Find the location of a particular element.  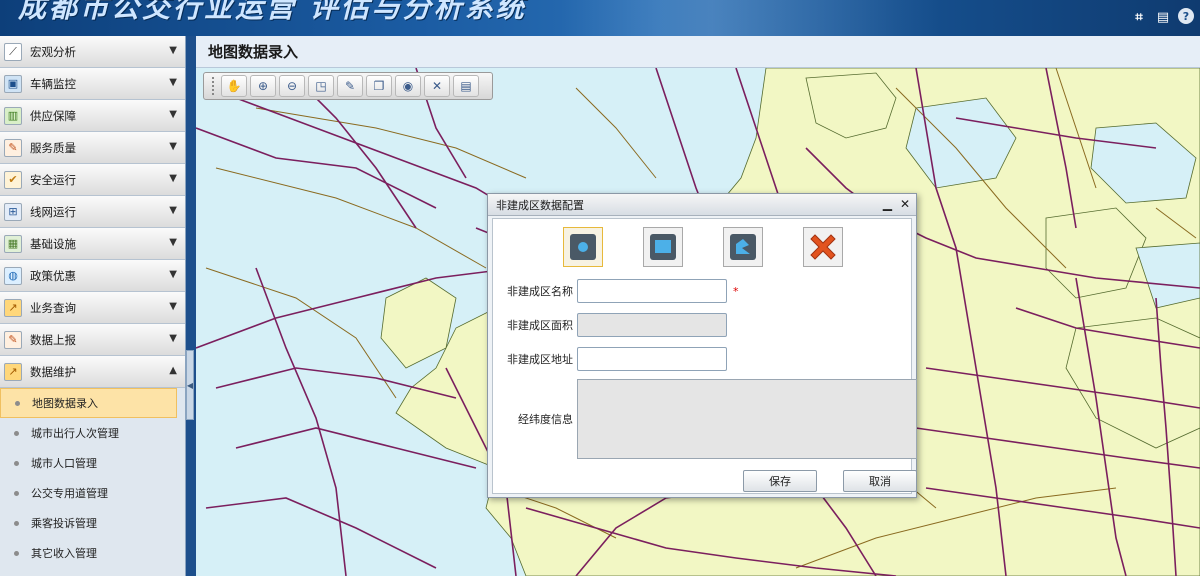

point-tool-button is located at coordinates (583, 247).